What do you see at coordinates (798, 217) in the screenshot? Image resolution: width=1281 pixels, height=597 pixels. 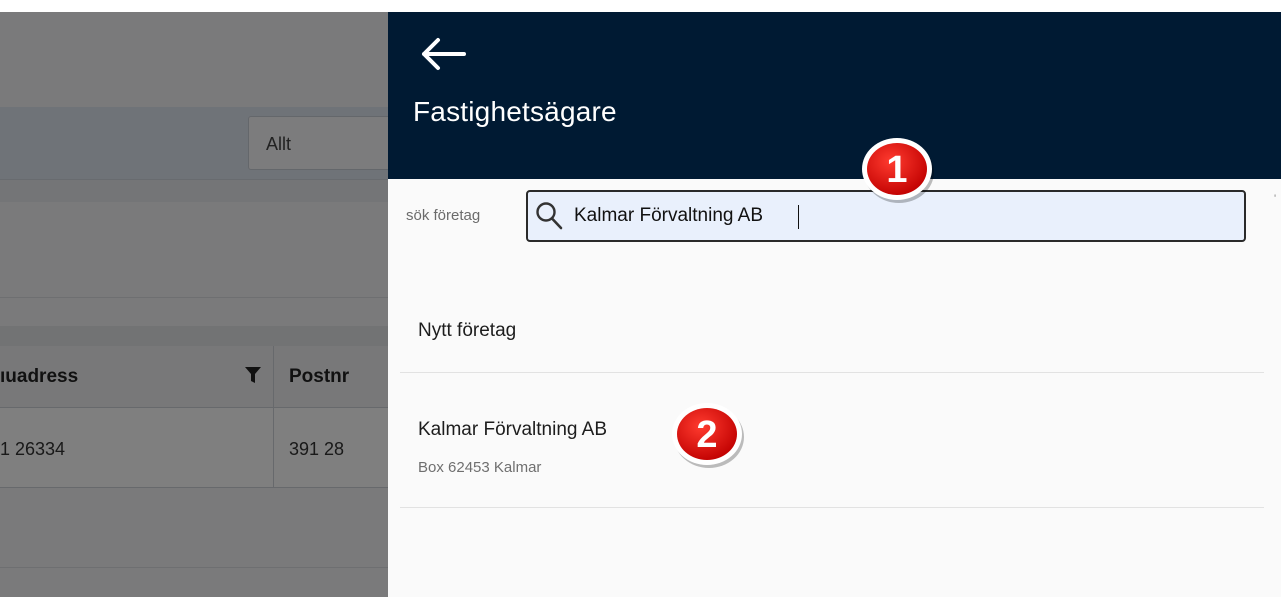 I see `text-caret` at bounding box center [798, 217].